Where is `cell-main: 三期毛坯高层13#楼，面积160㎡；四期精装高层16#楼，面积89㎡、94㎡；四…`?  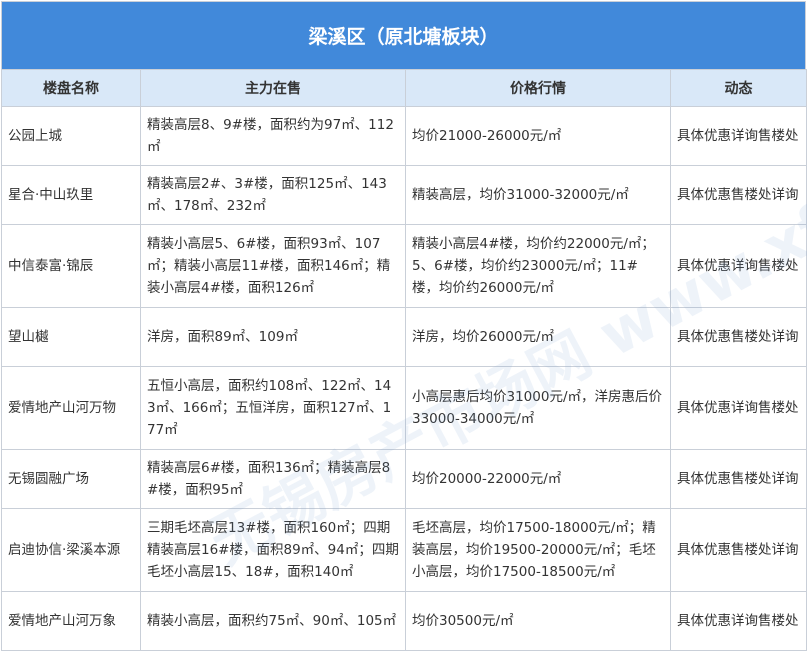
cell-main: 三期毛坯高层13#楼，面积160㎡；四期精装高层16#楼，面积89㎡、94㎡；四… is located at coordinates (273, 550).